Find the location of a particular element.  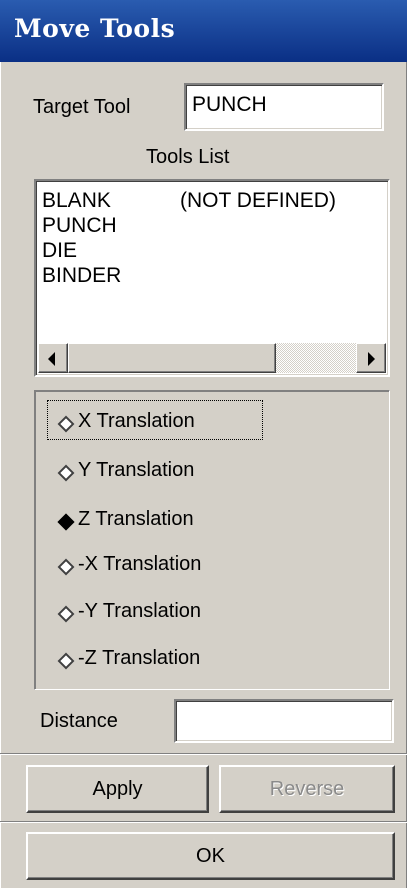

scrollbar-thumb is located at coordinates (172, 358).